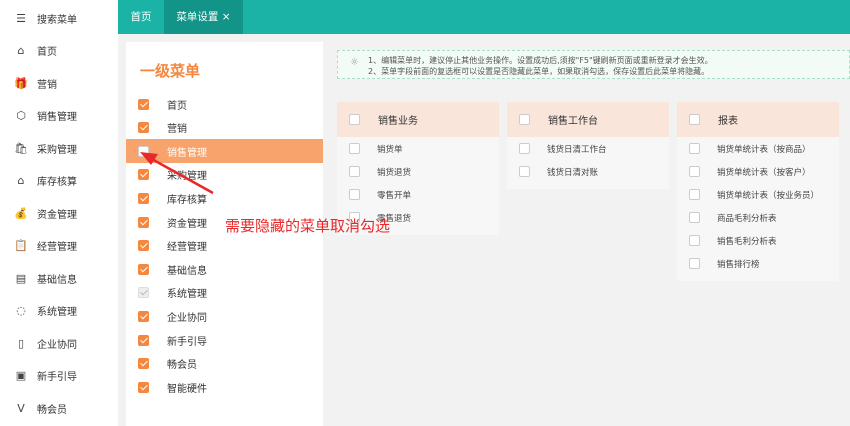  Describe the element at coordinates (187, 318) in the screenshot. I see `menu-item-label: 企业协同` at that location.